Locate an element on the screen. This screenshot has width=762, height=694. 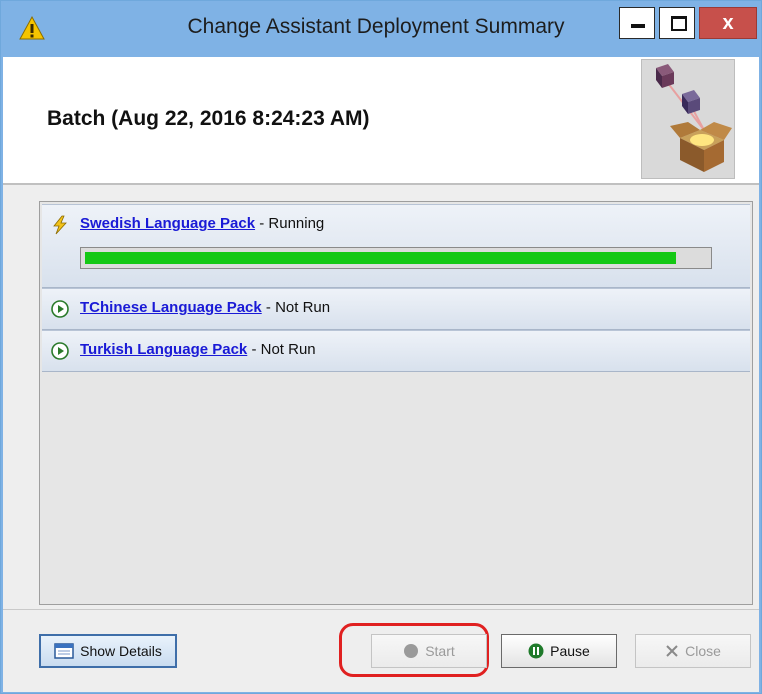
pause-icon is located at coordinates (536, 651).